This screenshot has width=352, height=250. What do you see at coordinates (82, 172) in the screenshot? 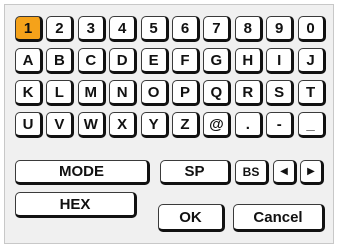
I see `mode-button: MODE` at bounding box center [82, 172].